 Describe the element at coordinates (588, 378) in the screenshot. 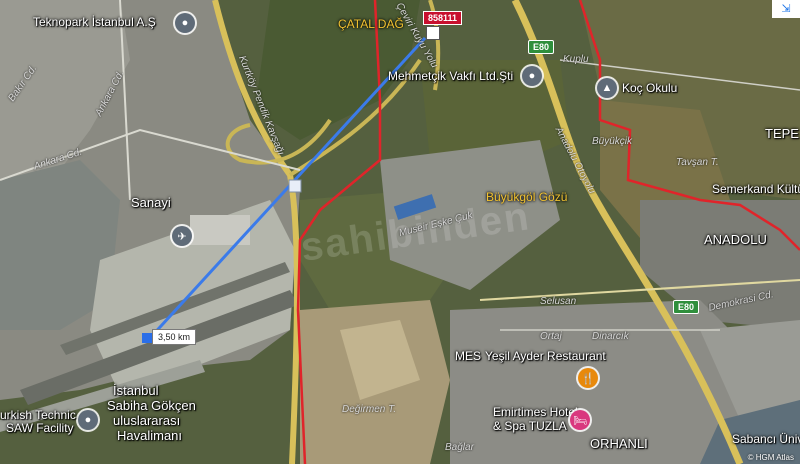

I see `restaurant-icon: 🍴` at that location.